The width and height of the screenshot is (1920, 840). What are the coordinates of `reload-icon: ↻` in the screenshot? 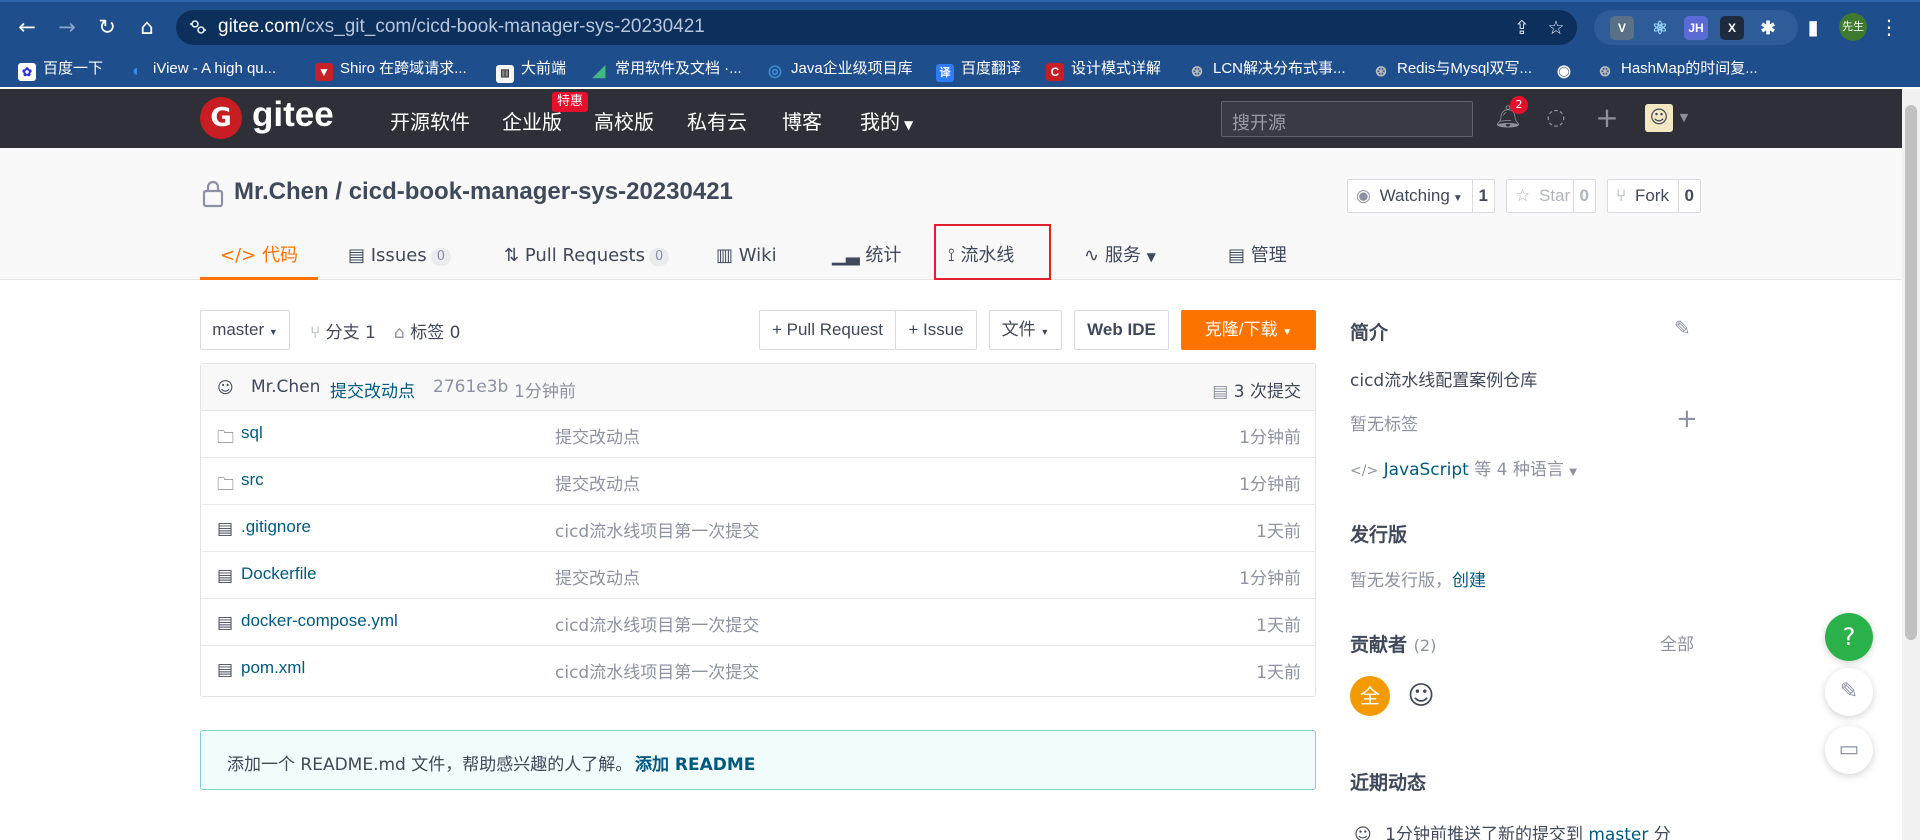 It's located at (107, 27).